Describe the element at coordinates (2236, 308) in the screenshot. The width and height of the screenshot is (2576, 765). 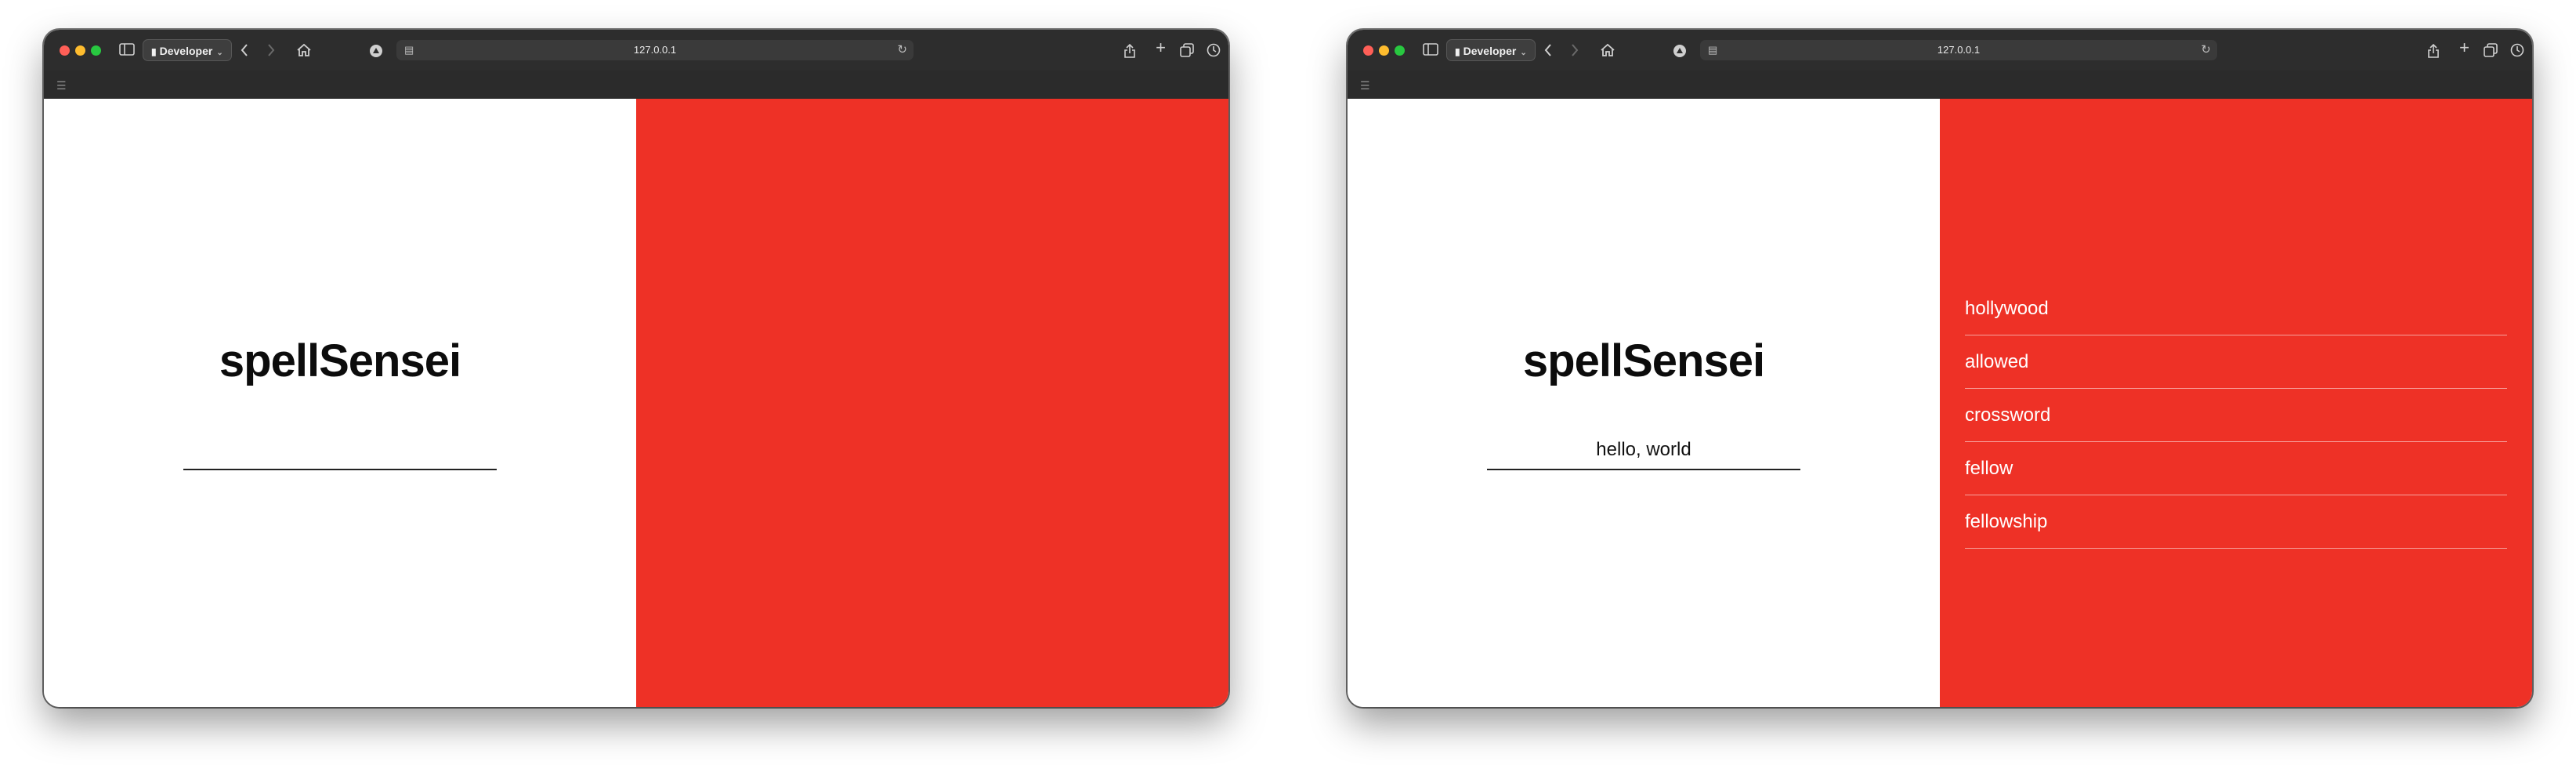
I see `suggestion-item: hollywood` at that location.